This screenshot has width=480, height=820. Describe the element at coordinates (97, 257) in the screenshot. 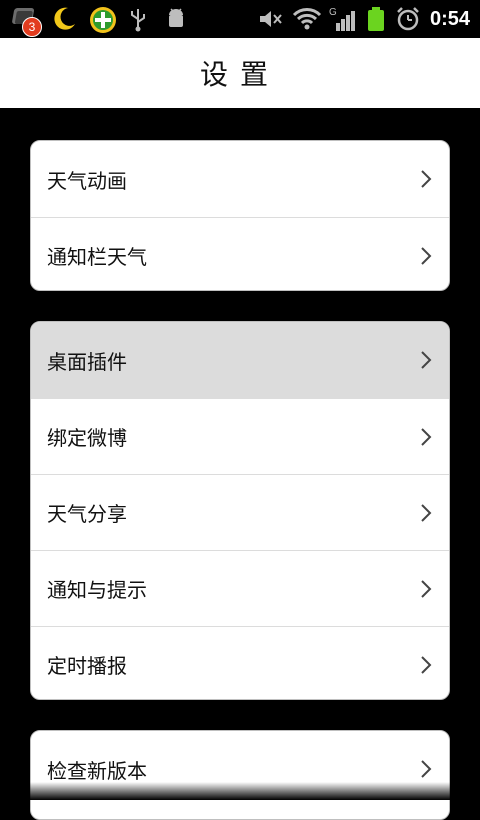

I see `setting-item-label: 通知栏天气` at that location.